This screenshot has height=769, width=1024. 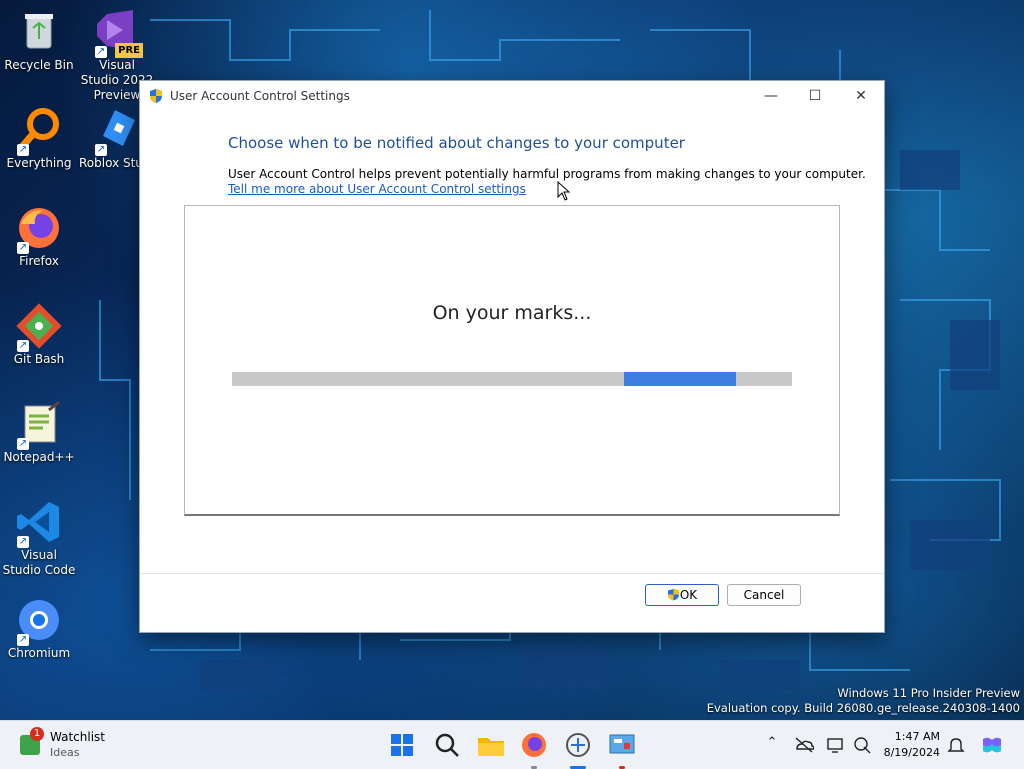 What do you see at coordinates (534, 745) in the screenshot?
I see `firefox-icon` at bounding box center [534, 745].